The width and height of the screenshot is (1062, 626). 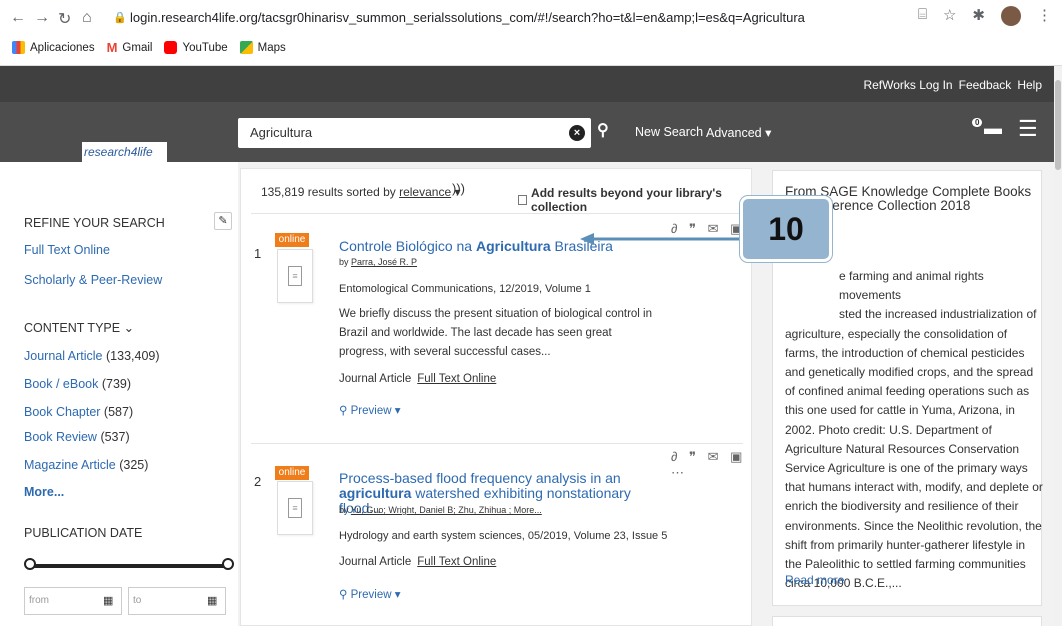 I want to click on annotation-callout: 10, so click(x=786, y=229).